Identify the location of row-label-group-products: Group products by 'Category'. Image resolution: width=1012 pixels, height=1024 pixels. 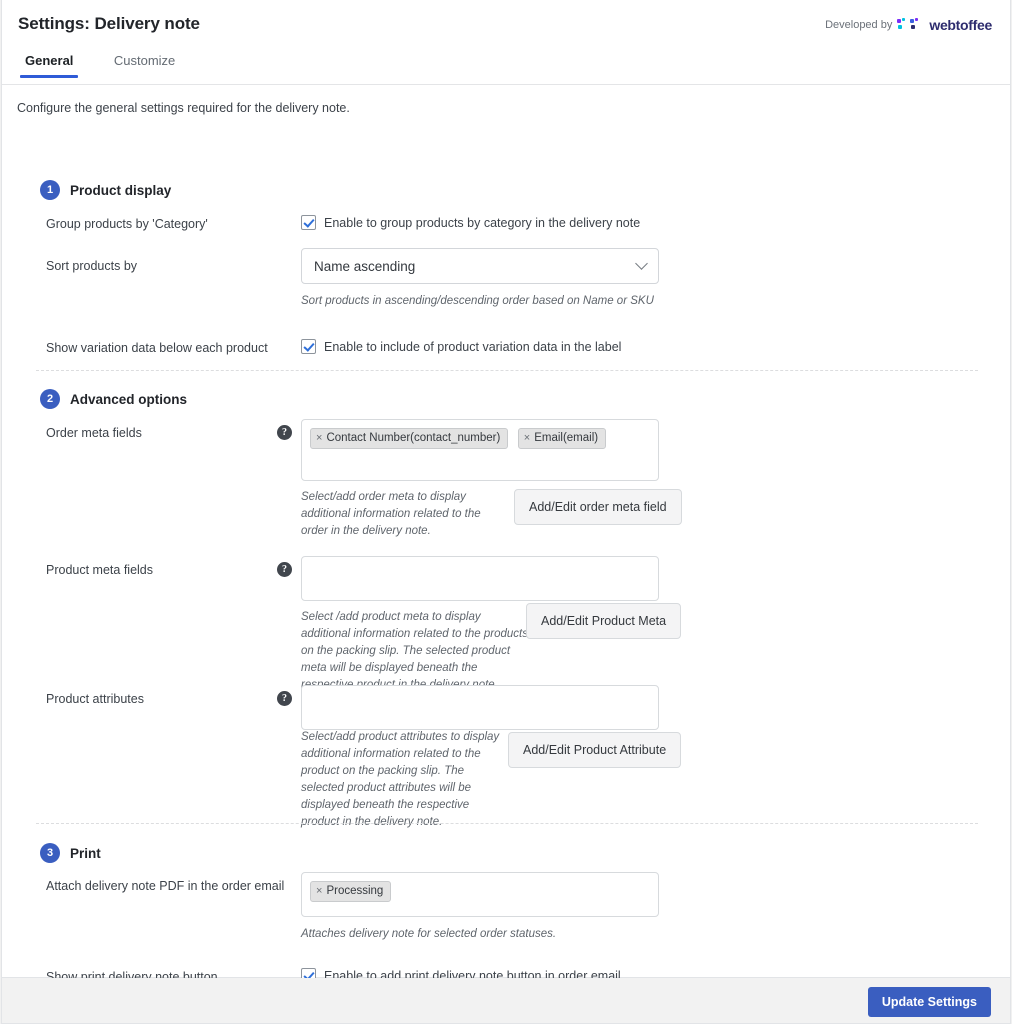
(127, 224).